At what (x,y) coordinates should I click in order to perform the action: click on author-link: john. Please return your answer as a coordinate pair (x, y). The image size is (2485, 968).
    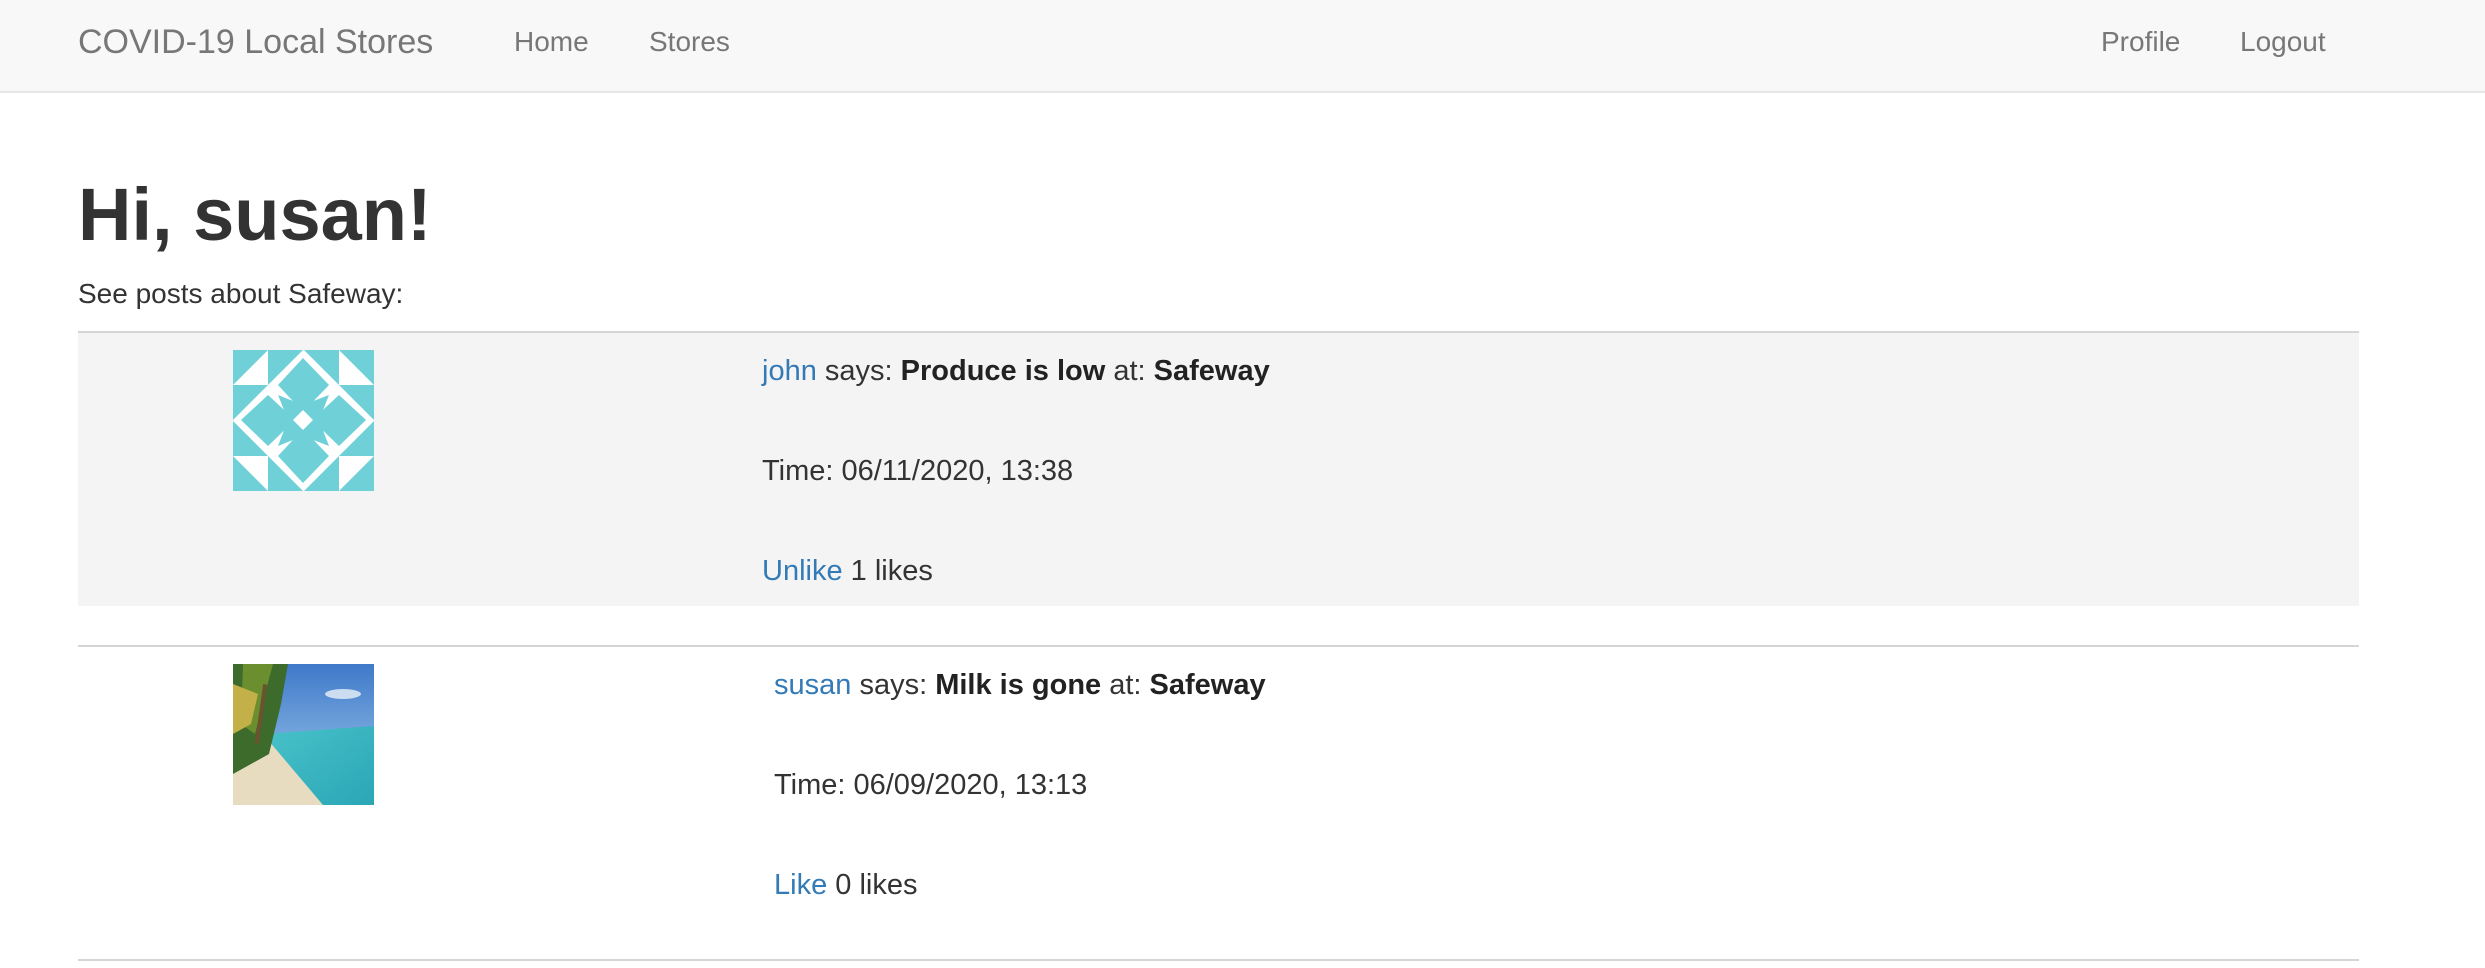
    Looking at the image, I should click on (789, 371).